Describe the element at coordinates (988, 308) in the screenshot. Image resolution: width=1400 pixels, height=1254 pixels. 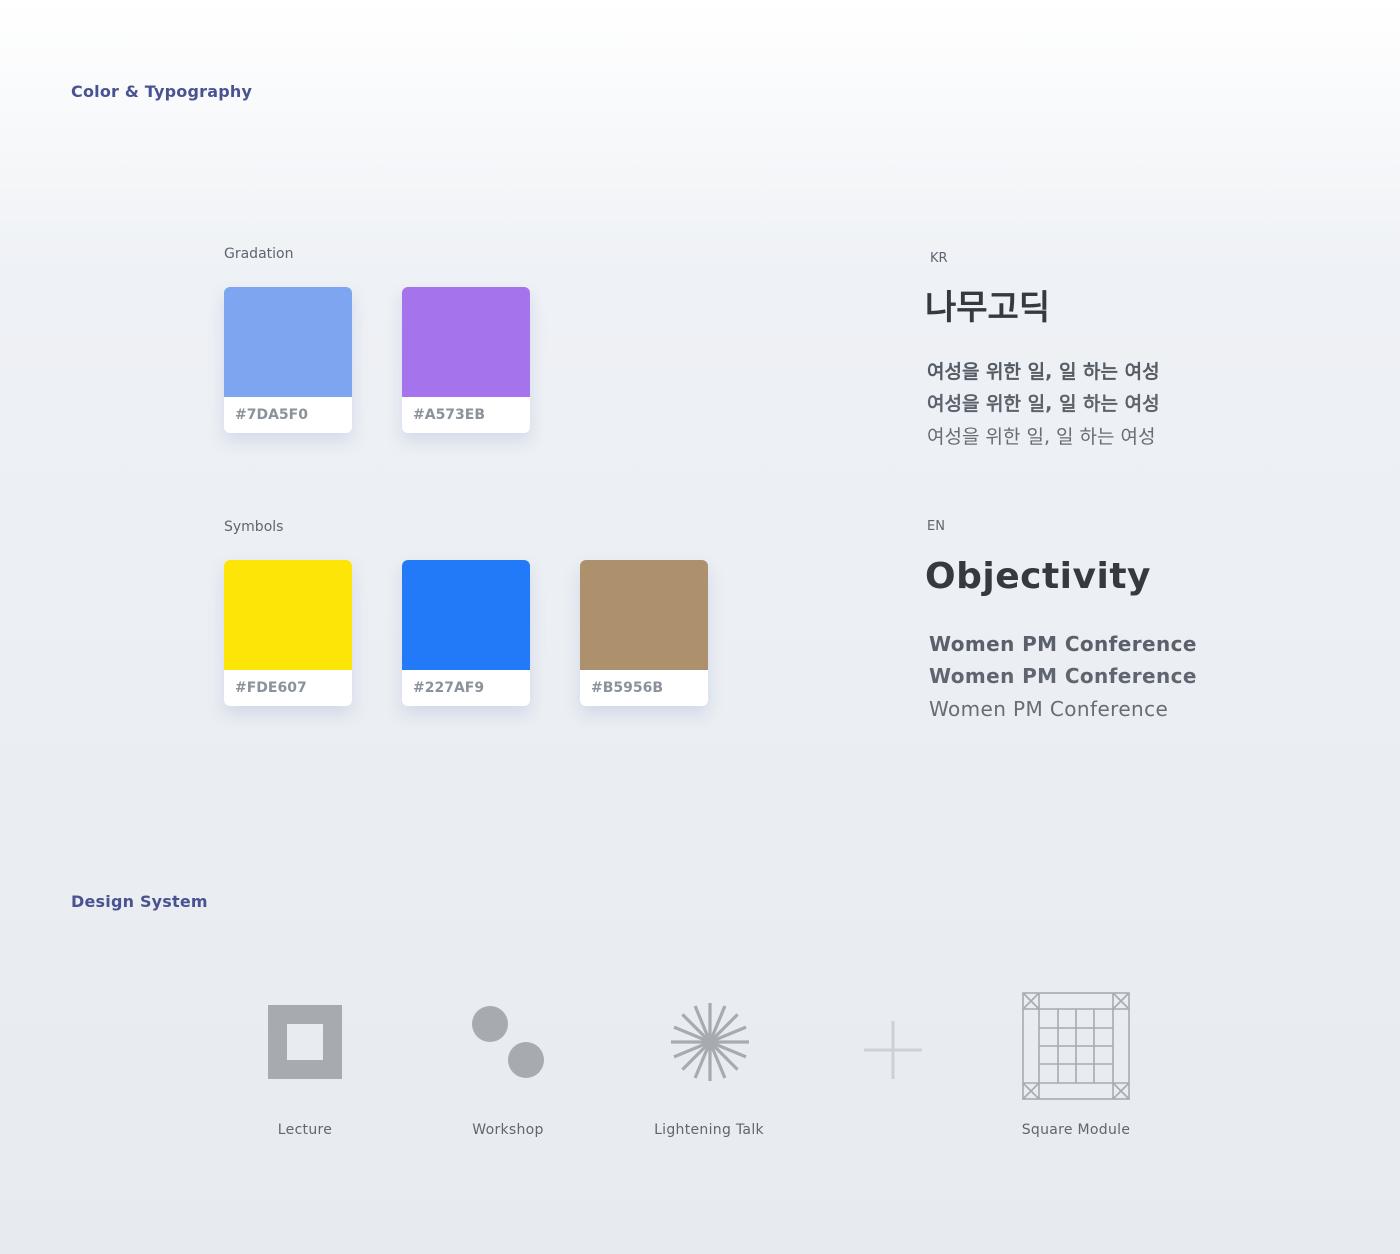
I see `kr-font-name: 나무고딕` at that location.